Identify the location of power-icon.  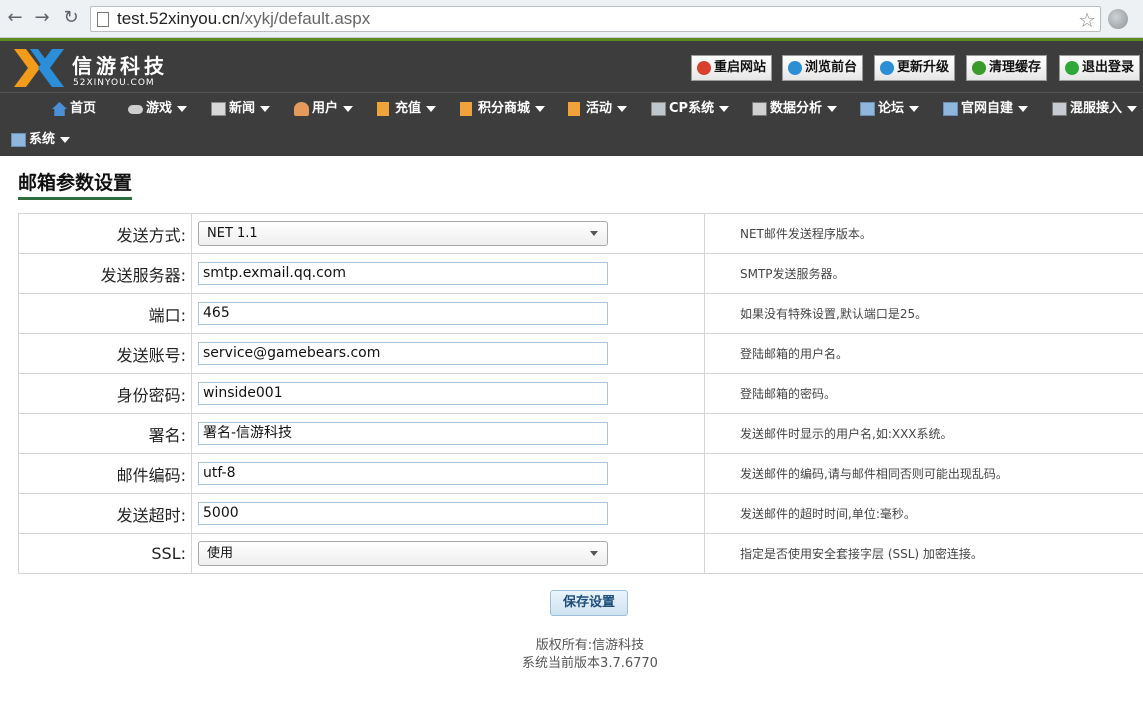
(1072, 68).